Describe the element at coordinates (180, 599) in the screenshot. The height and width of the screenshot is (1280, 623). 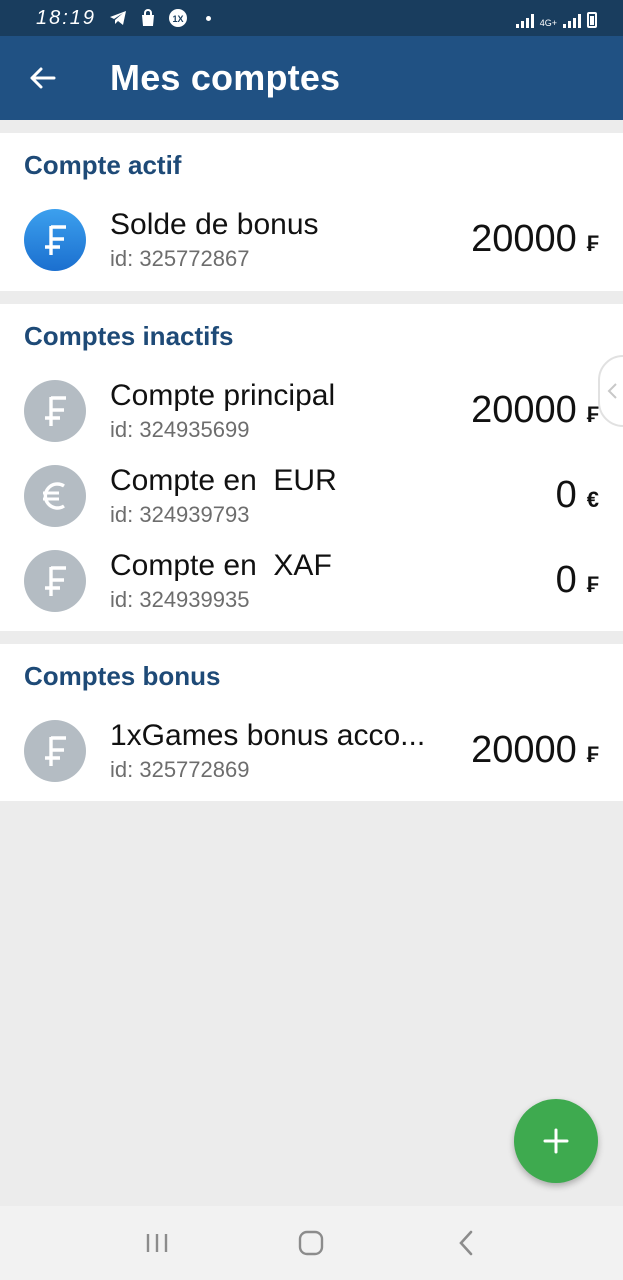
I see `account-id: id: 324939935` at that location.